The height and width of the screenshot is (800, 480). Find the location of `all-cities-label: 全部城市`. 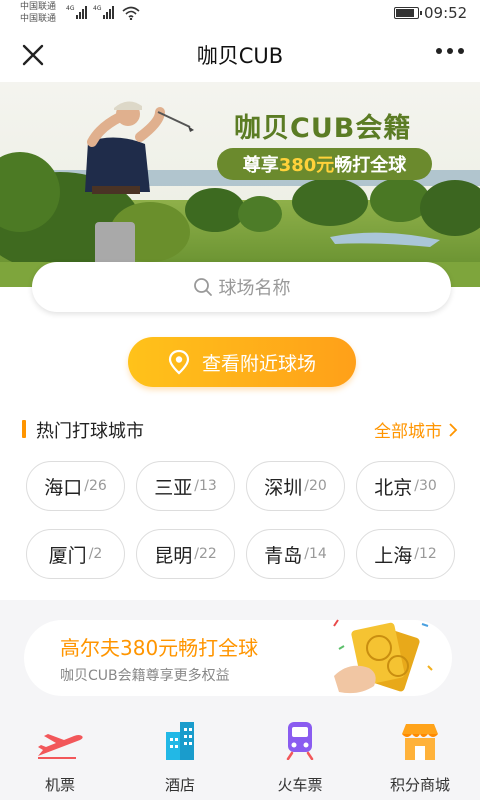

all-cities-label: 全部城市 is located at coordinates (408, 432).